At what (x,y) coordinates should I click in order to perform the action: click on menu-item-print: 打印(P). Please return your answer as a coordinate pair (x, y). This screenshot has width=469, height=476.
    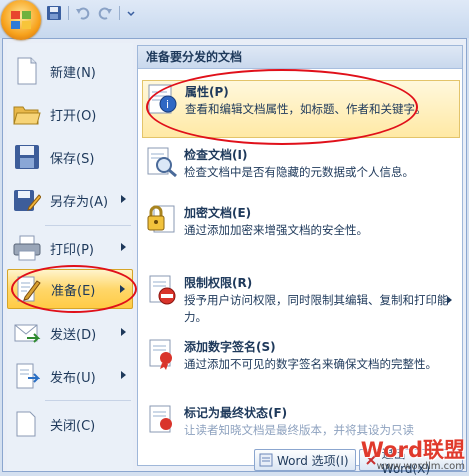
    Looking at the image, I should click on (70, 248).